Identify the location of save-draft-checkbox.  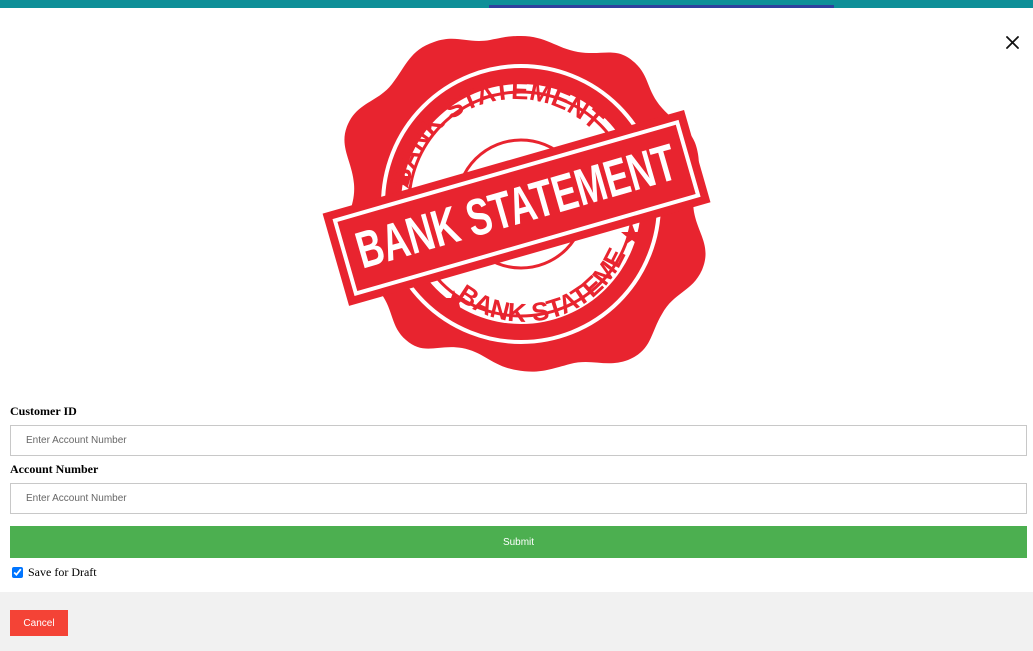
(17, 572).